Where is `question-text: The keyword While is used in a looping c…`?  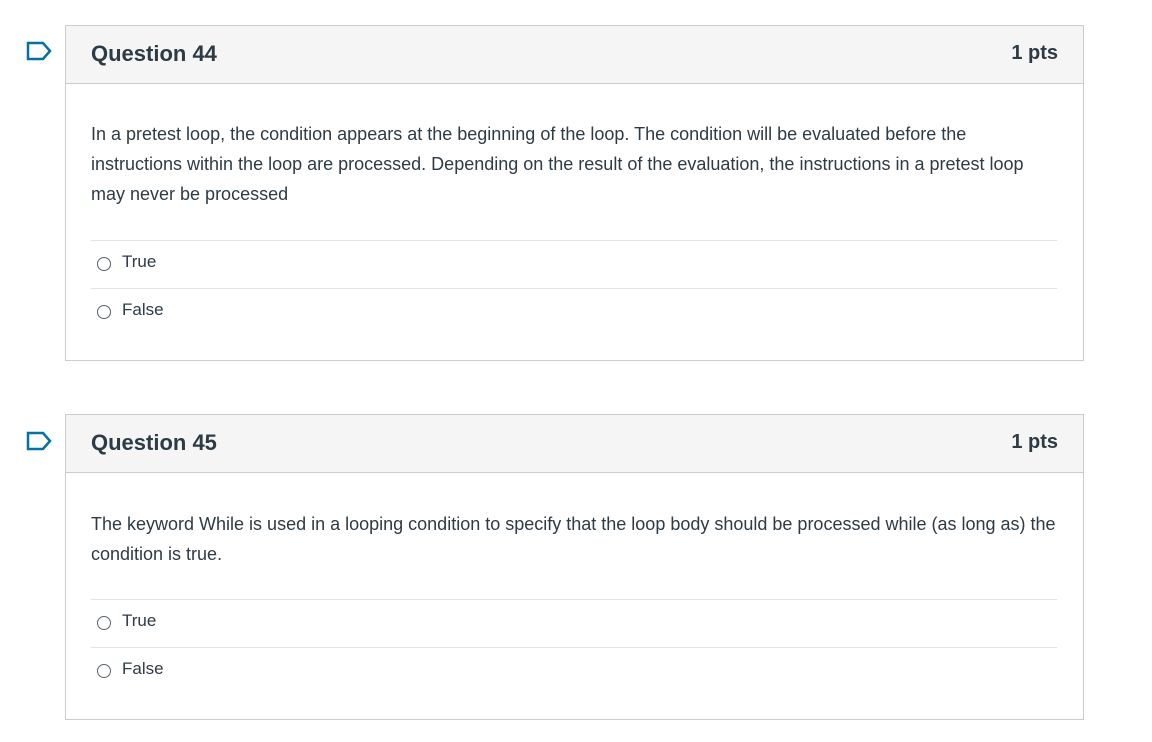
question-text: The keyword While is used in a looping c… is located at coordinates (573, 539).